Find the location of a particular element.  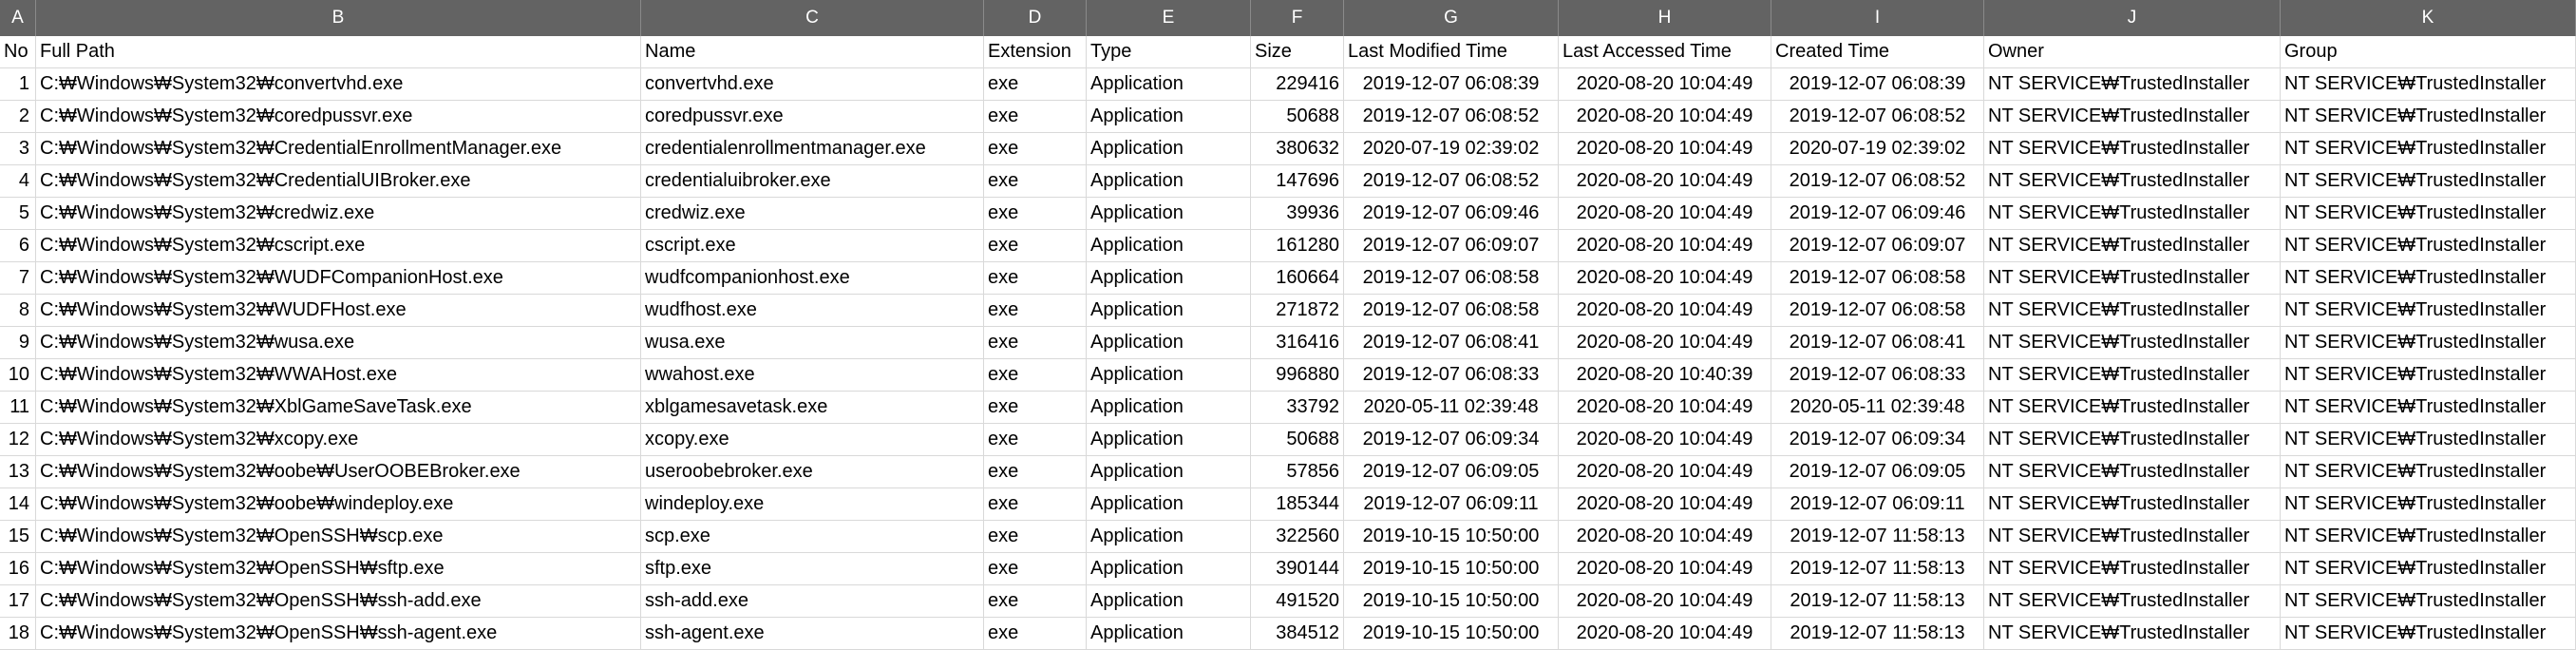

column-letter-e: E is located at coordinates (1169, 18).